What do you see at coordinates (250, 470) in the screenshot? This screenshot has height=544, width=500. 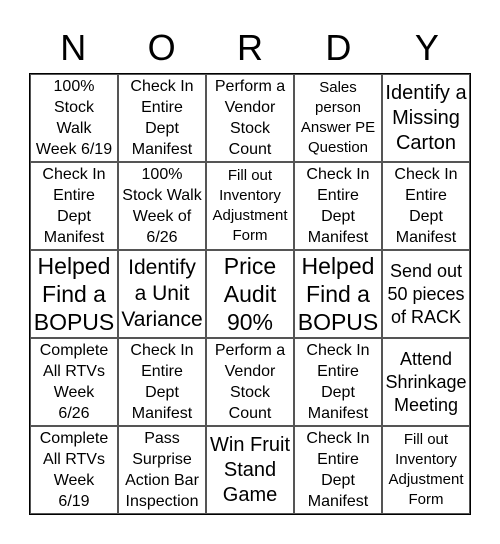 I see `bingo-cell: Win Fruit Stand Game` at bounding box center [250, 470].